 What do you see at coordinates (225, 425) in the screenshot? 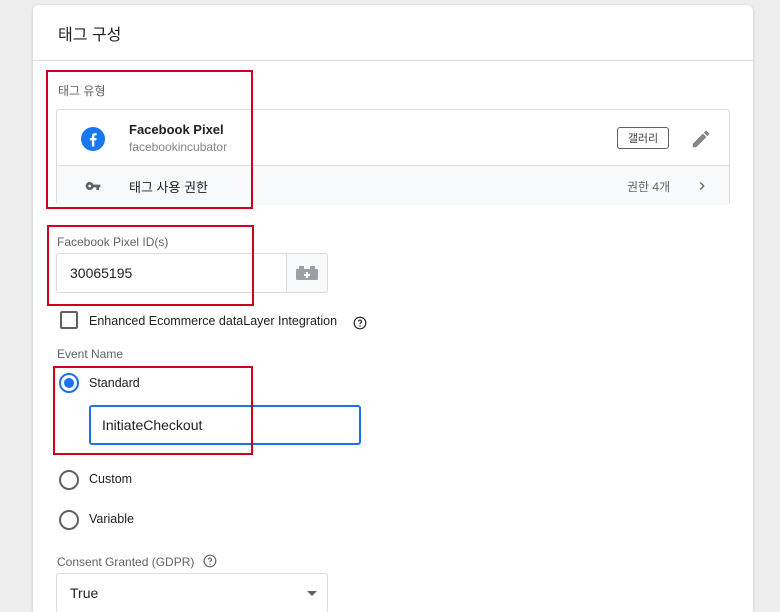
I see `standard-event-select: InitiateCheckout` at bounding box center [225, 425].